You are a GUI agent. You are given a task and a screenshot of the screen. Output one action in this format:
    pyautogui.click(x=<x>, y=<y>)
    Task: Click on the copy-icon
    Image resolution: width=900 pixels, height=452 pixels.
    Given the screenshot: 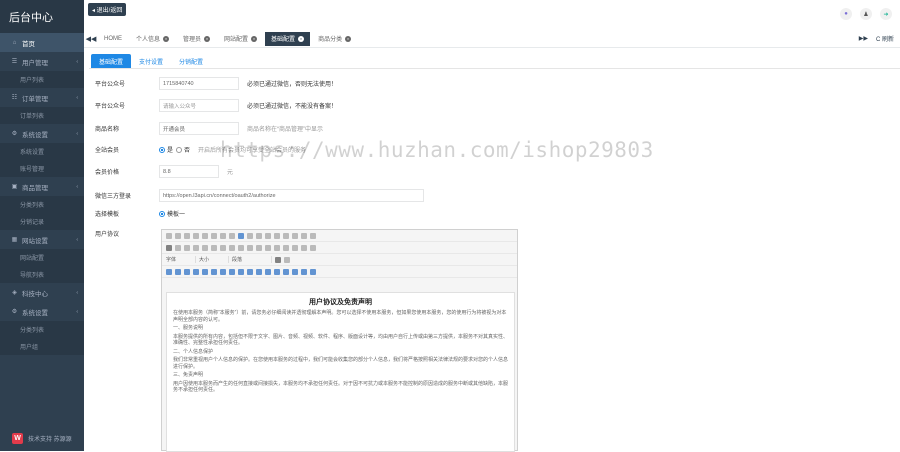 What is the action you would take?
    pyautogui.click(x=187, y=235)
    